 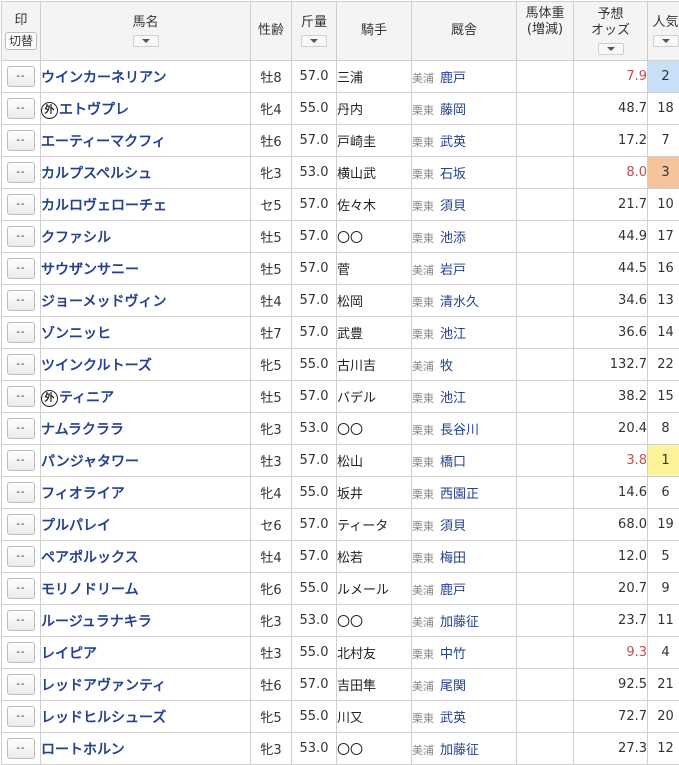 What do you see at coordinates (103, 142) in the screenshot?
I see `horse-name-link: エーティーマクフィ` at bounding box center [103, 142].